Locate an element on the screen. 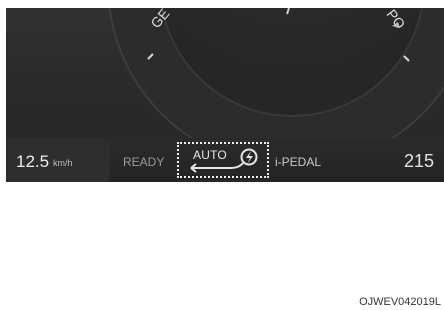 The image size is (444, 310). speed-panel: 12.5 km/h is located at coordinates (58, 160).